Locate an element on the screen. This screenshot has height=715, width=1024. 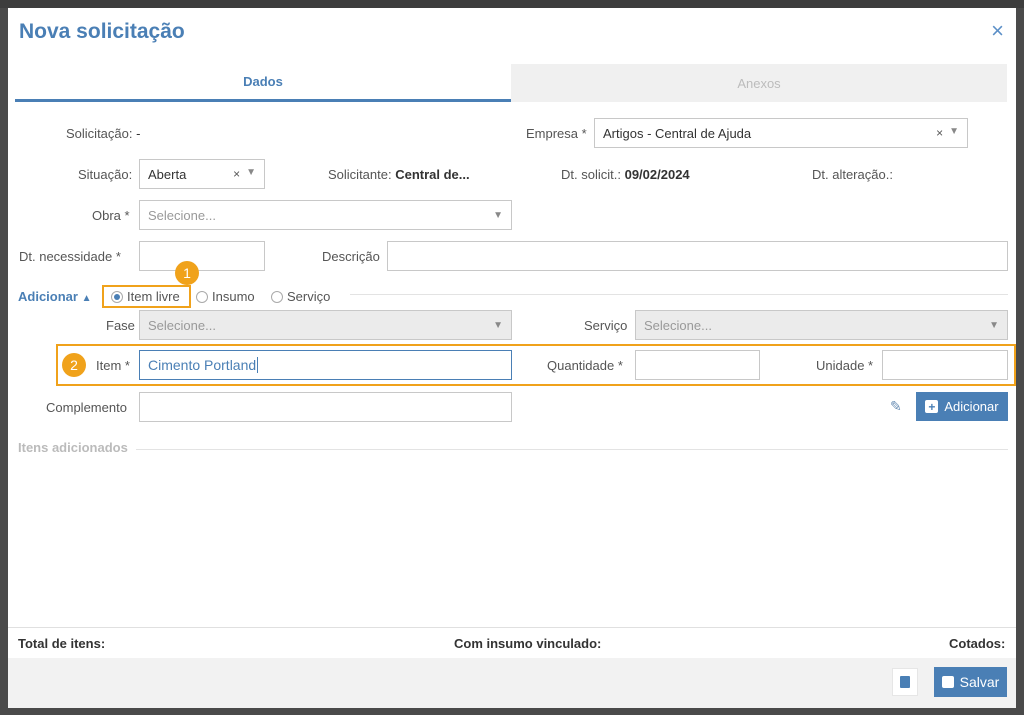
solicitacao-label: Solicitação: - is located at coordinates (103, 133).